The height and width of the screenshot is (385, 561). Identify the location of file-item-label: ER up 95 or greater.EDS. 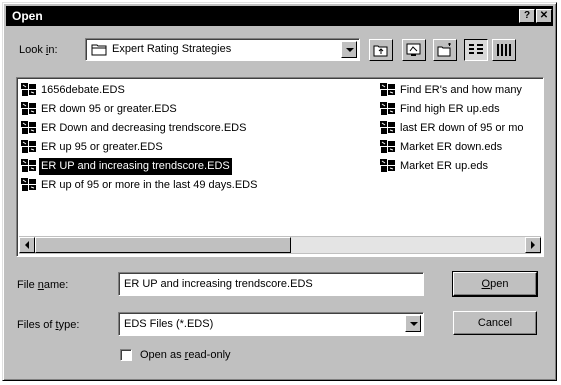
(102, 147).